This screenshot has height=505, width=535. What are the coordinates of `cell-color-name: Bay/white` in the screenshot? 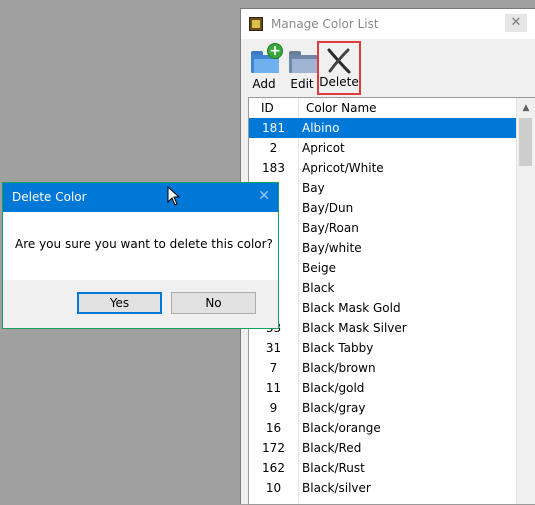 It's located at (332, 248).